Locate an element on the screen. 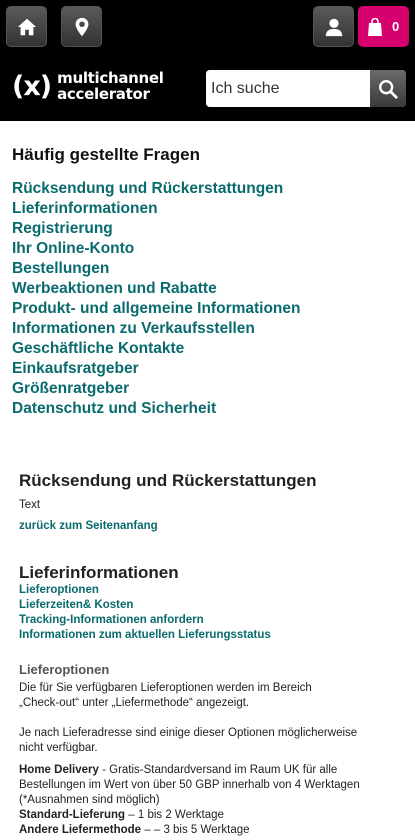 This screenshot has width=415, height=840. search-input is located at coordinates (288, 88).